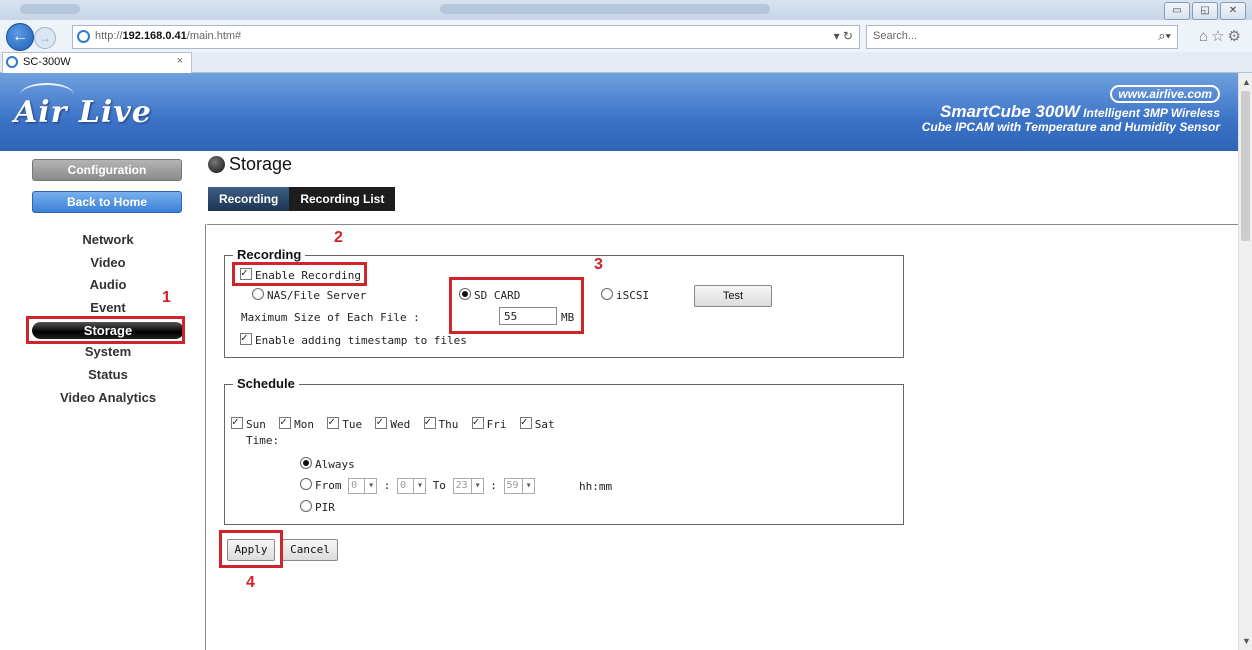  Describe the element at coordinates (109, 36) in the screenshot. I see `url-prefix: http://` at that location.